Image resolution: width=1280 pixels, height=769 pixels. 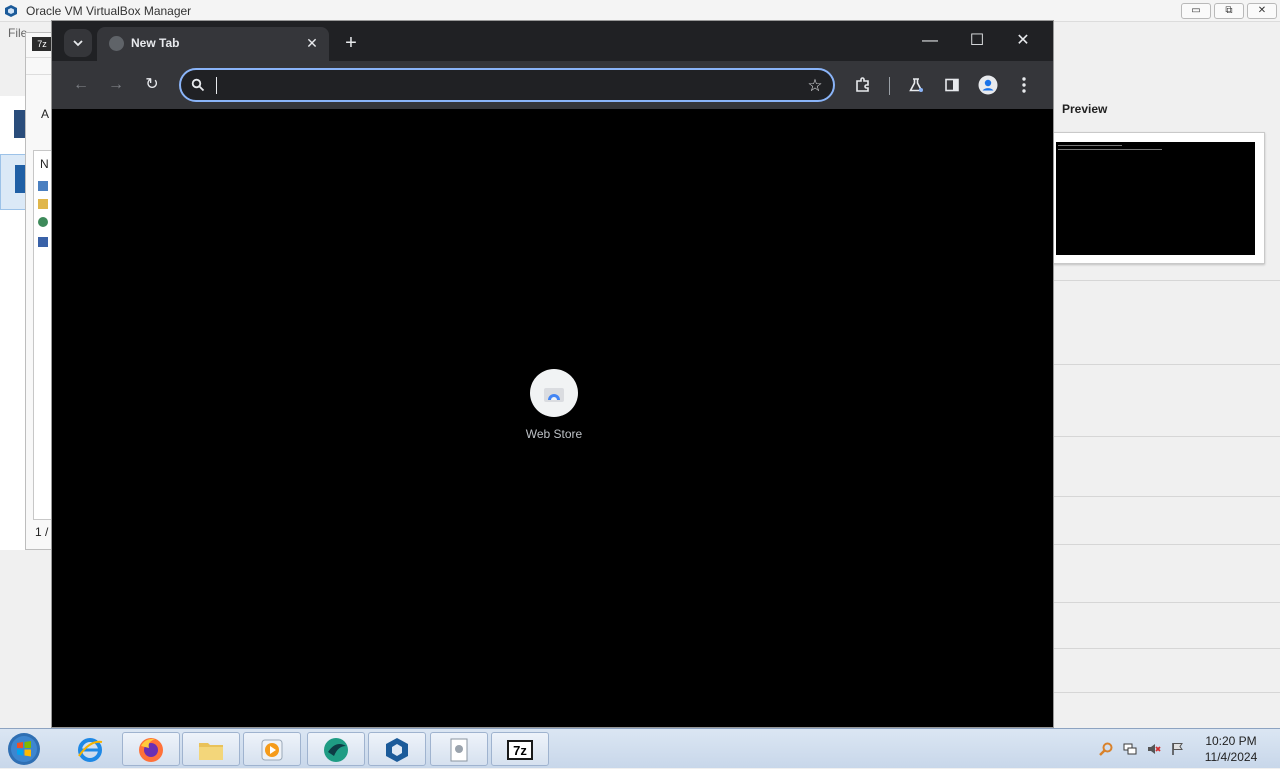 I want to click on shortcut-web-store: Web Store, so click(x=554, y=405).